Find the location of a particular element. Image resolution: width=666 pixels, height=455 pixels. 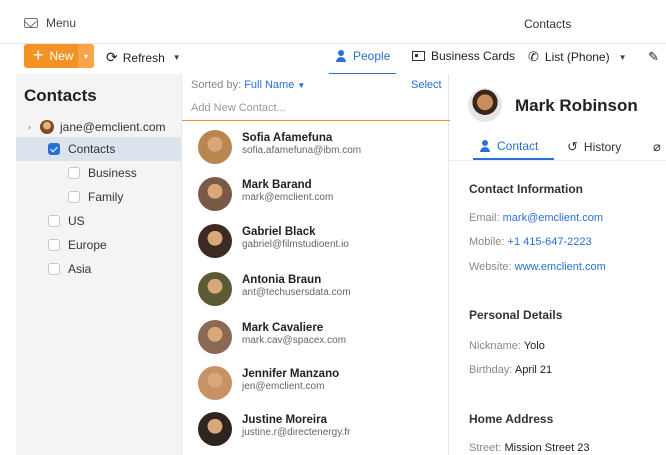

contact-name: Justine Moreira is located at coordinates (284, 420).